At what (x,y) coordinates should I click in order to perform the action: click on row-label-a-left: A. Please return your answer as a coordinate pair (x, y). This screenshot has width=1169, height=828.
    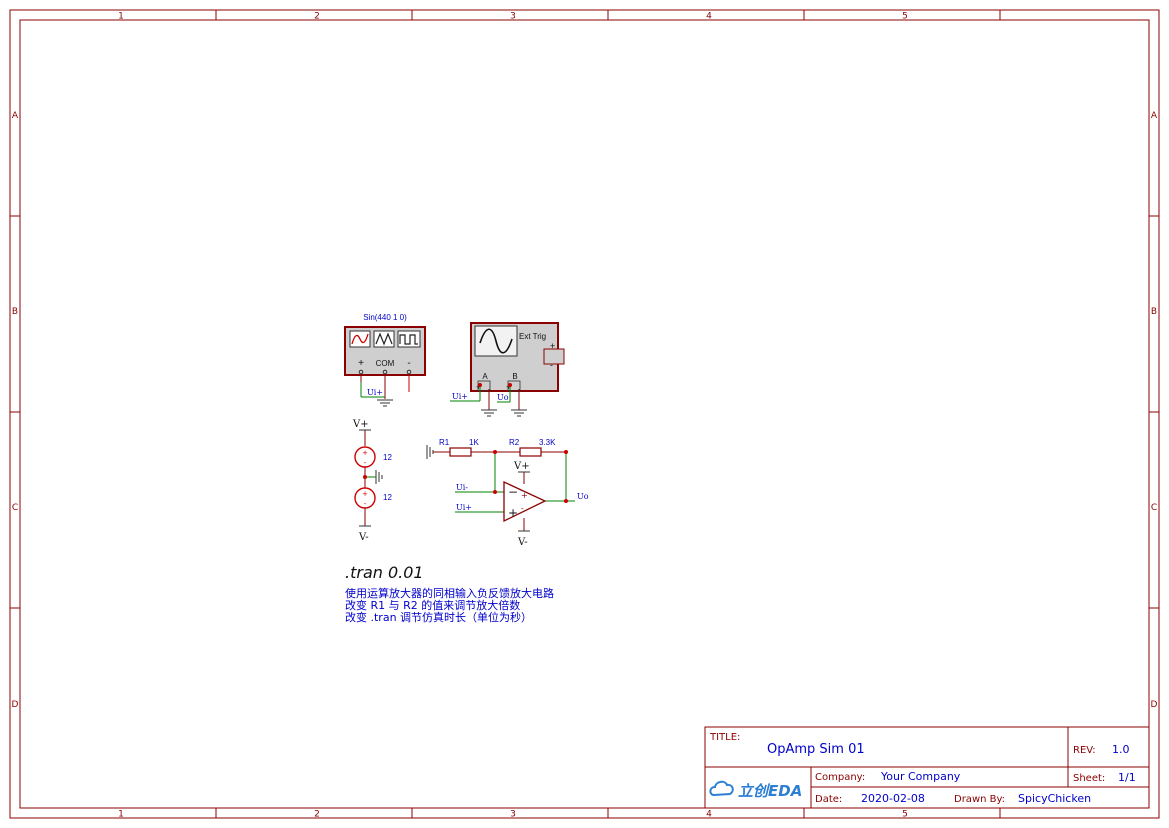
    Looking at the image, I should click on (15, 116).